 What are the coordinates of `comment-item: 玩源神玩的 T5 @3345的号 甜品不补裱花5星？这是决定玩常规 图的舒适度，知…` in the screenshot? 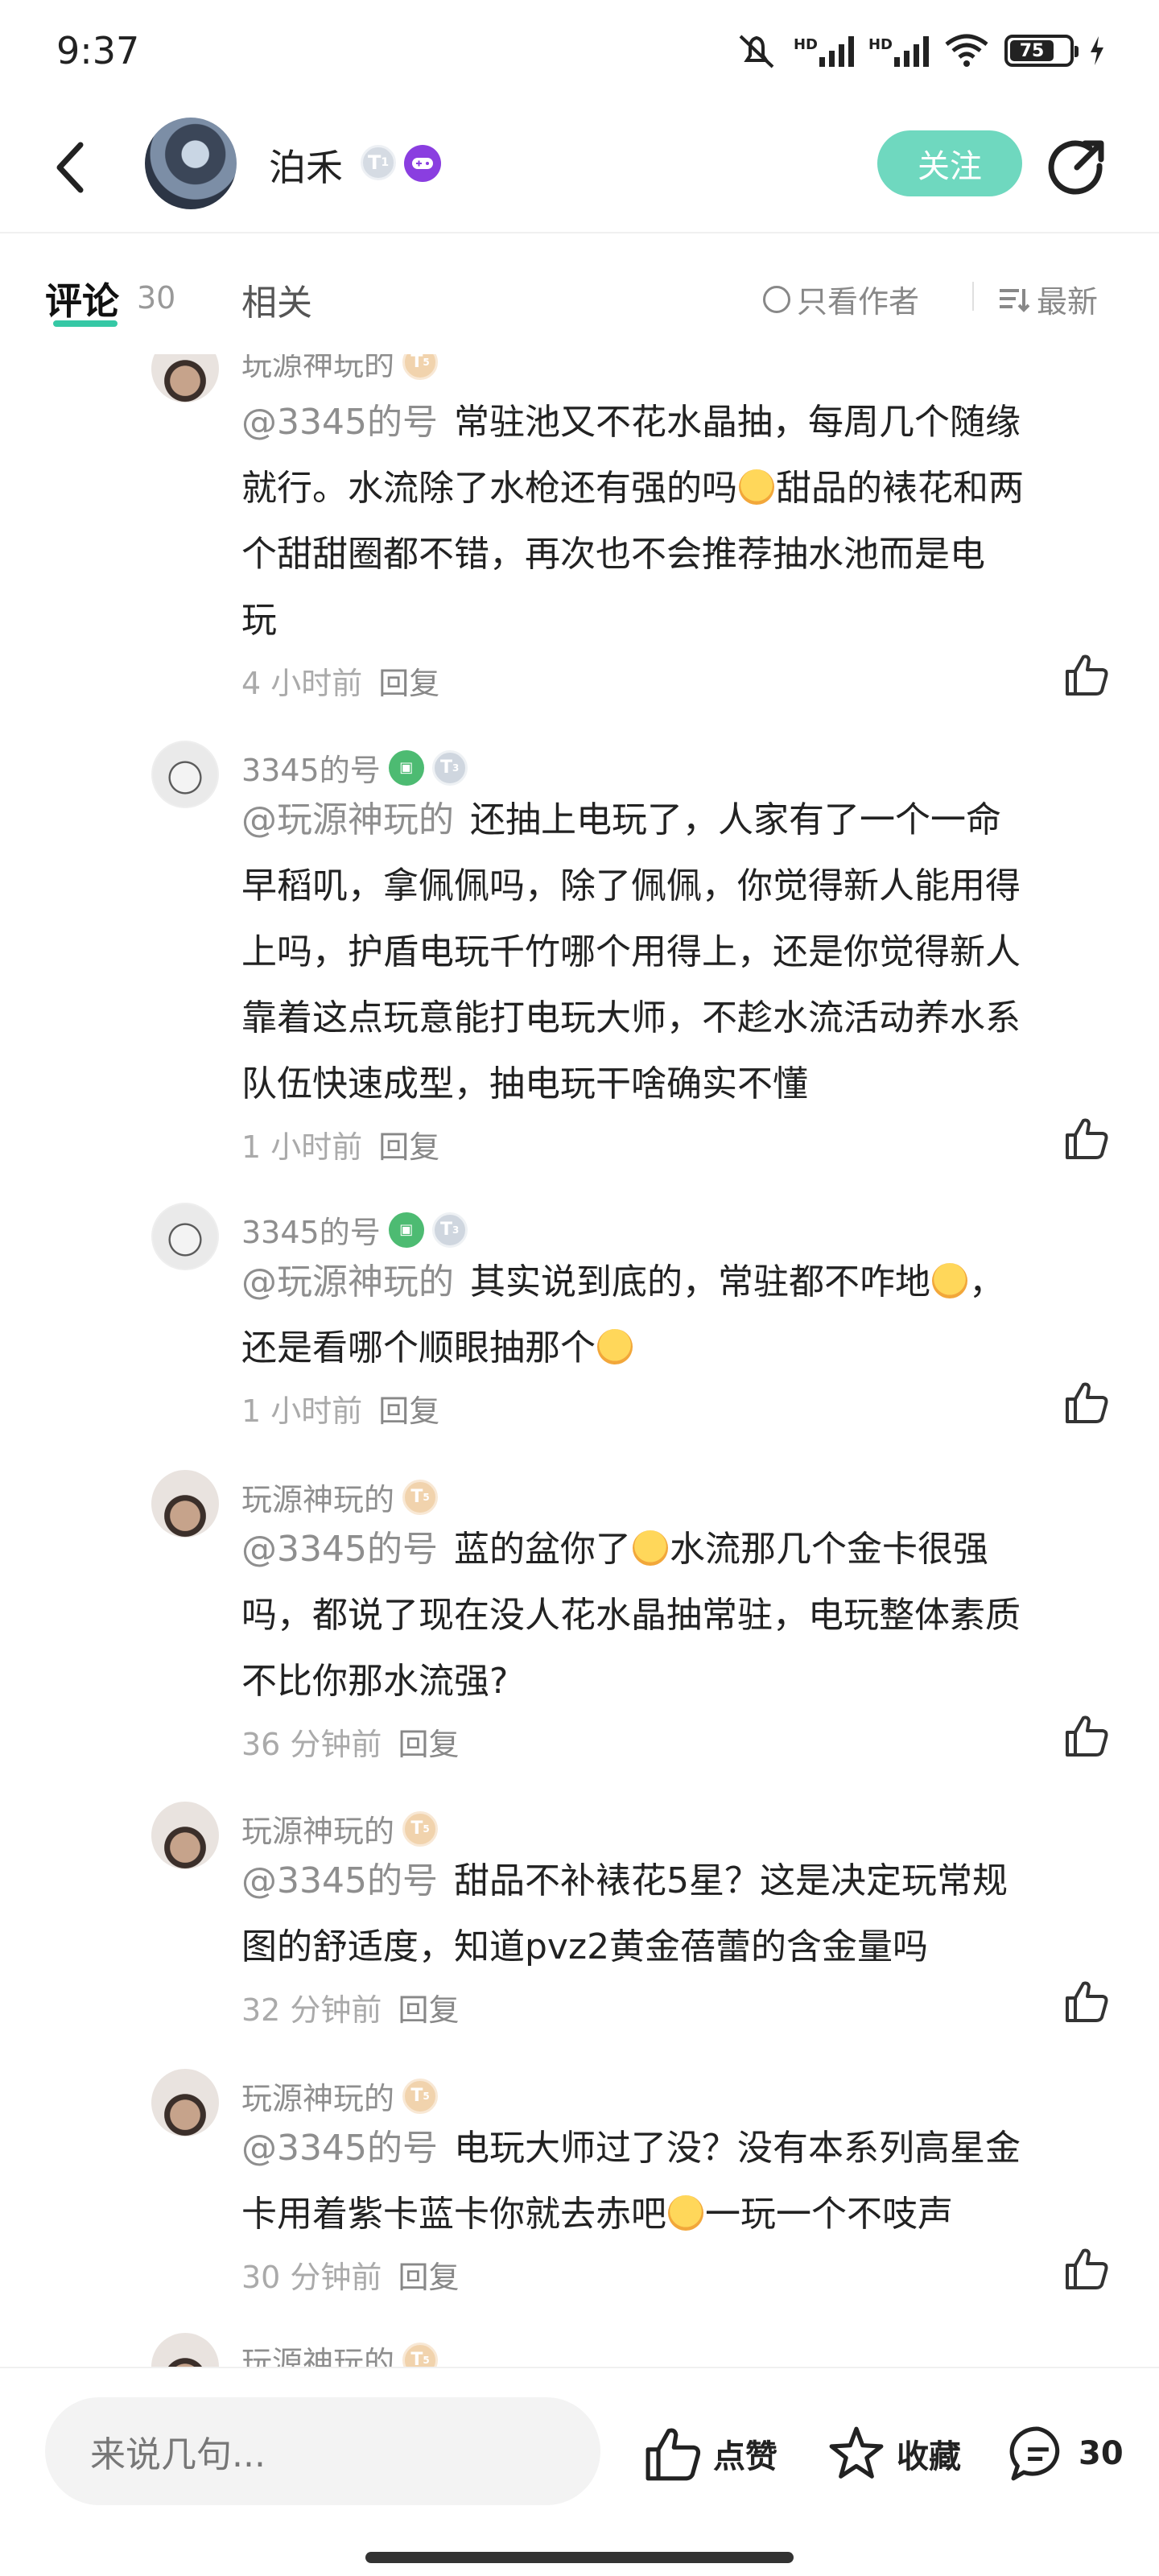 It's located at (579, 1922).